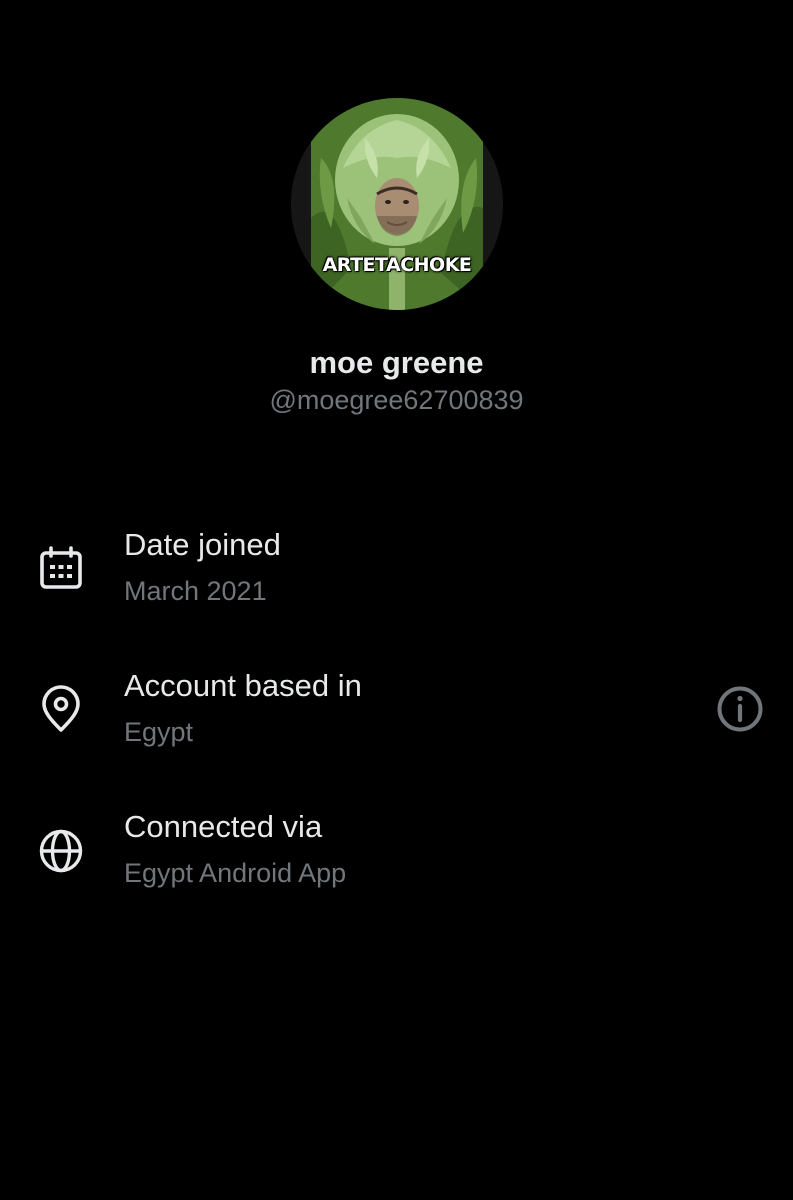 Image resolution: width=793 pixels, height=1200 pixels. Describe the element at coordinates (61, 569) in the screenshot. I see `calendar-icon` at that location.